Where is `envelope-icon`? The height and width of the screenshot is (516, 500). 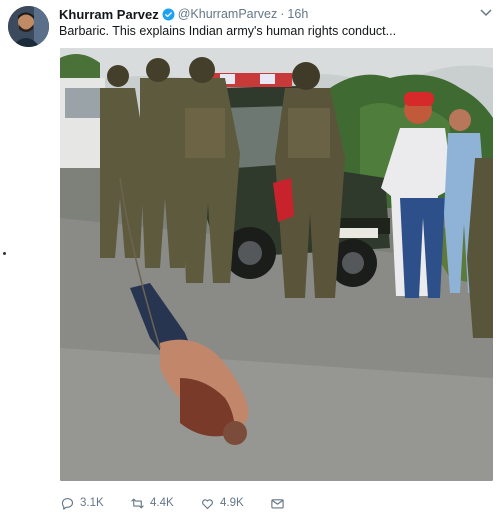 envelope-icon is located at coordinates (277, 503).